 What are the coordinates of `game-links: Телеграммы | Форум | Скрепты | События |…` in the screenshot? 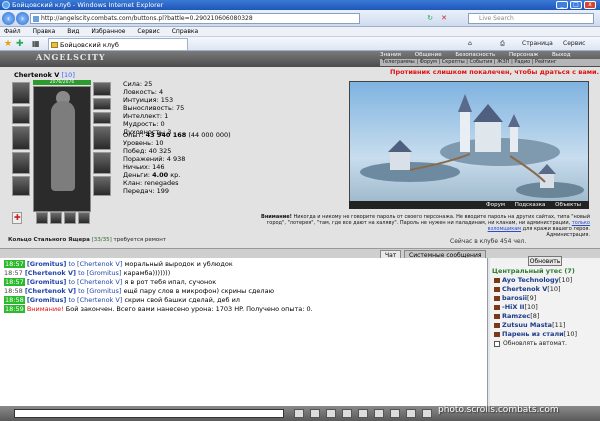 It's located at (490, 62).